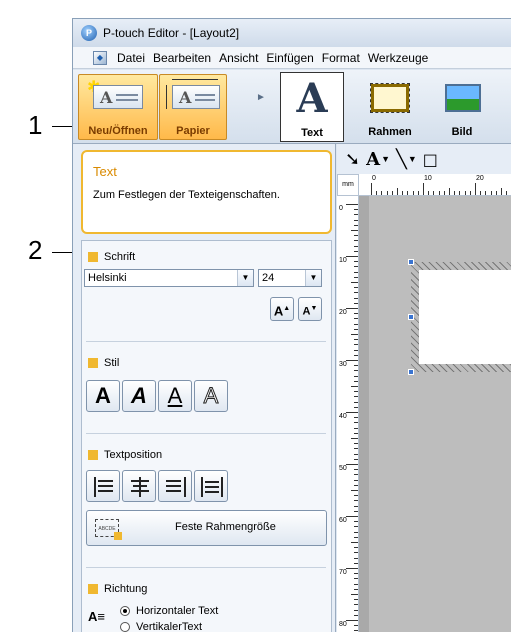 This screenshot has height=632, width=511. What do you see at coordinates (435, 185) in the screenshot?
I see `horizontal-ruler: 0 10 20` at bounding box center [435, 185].